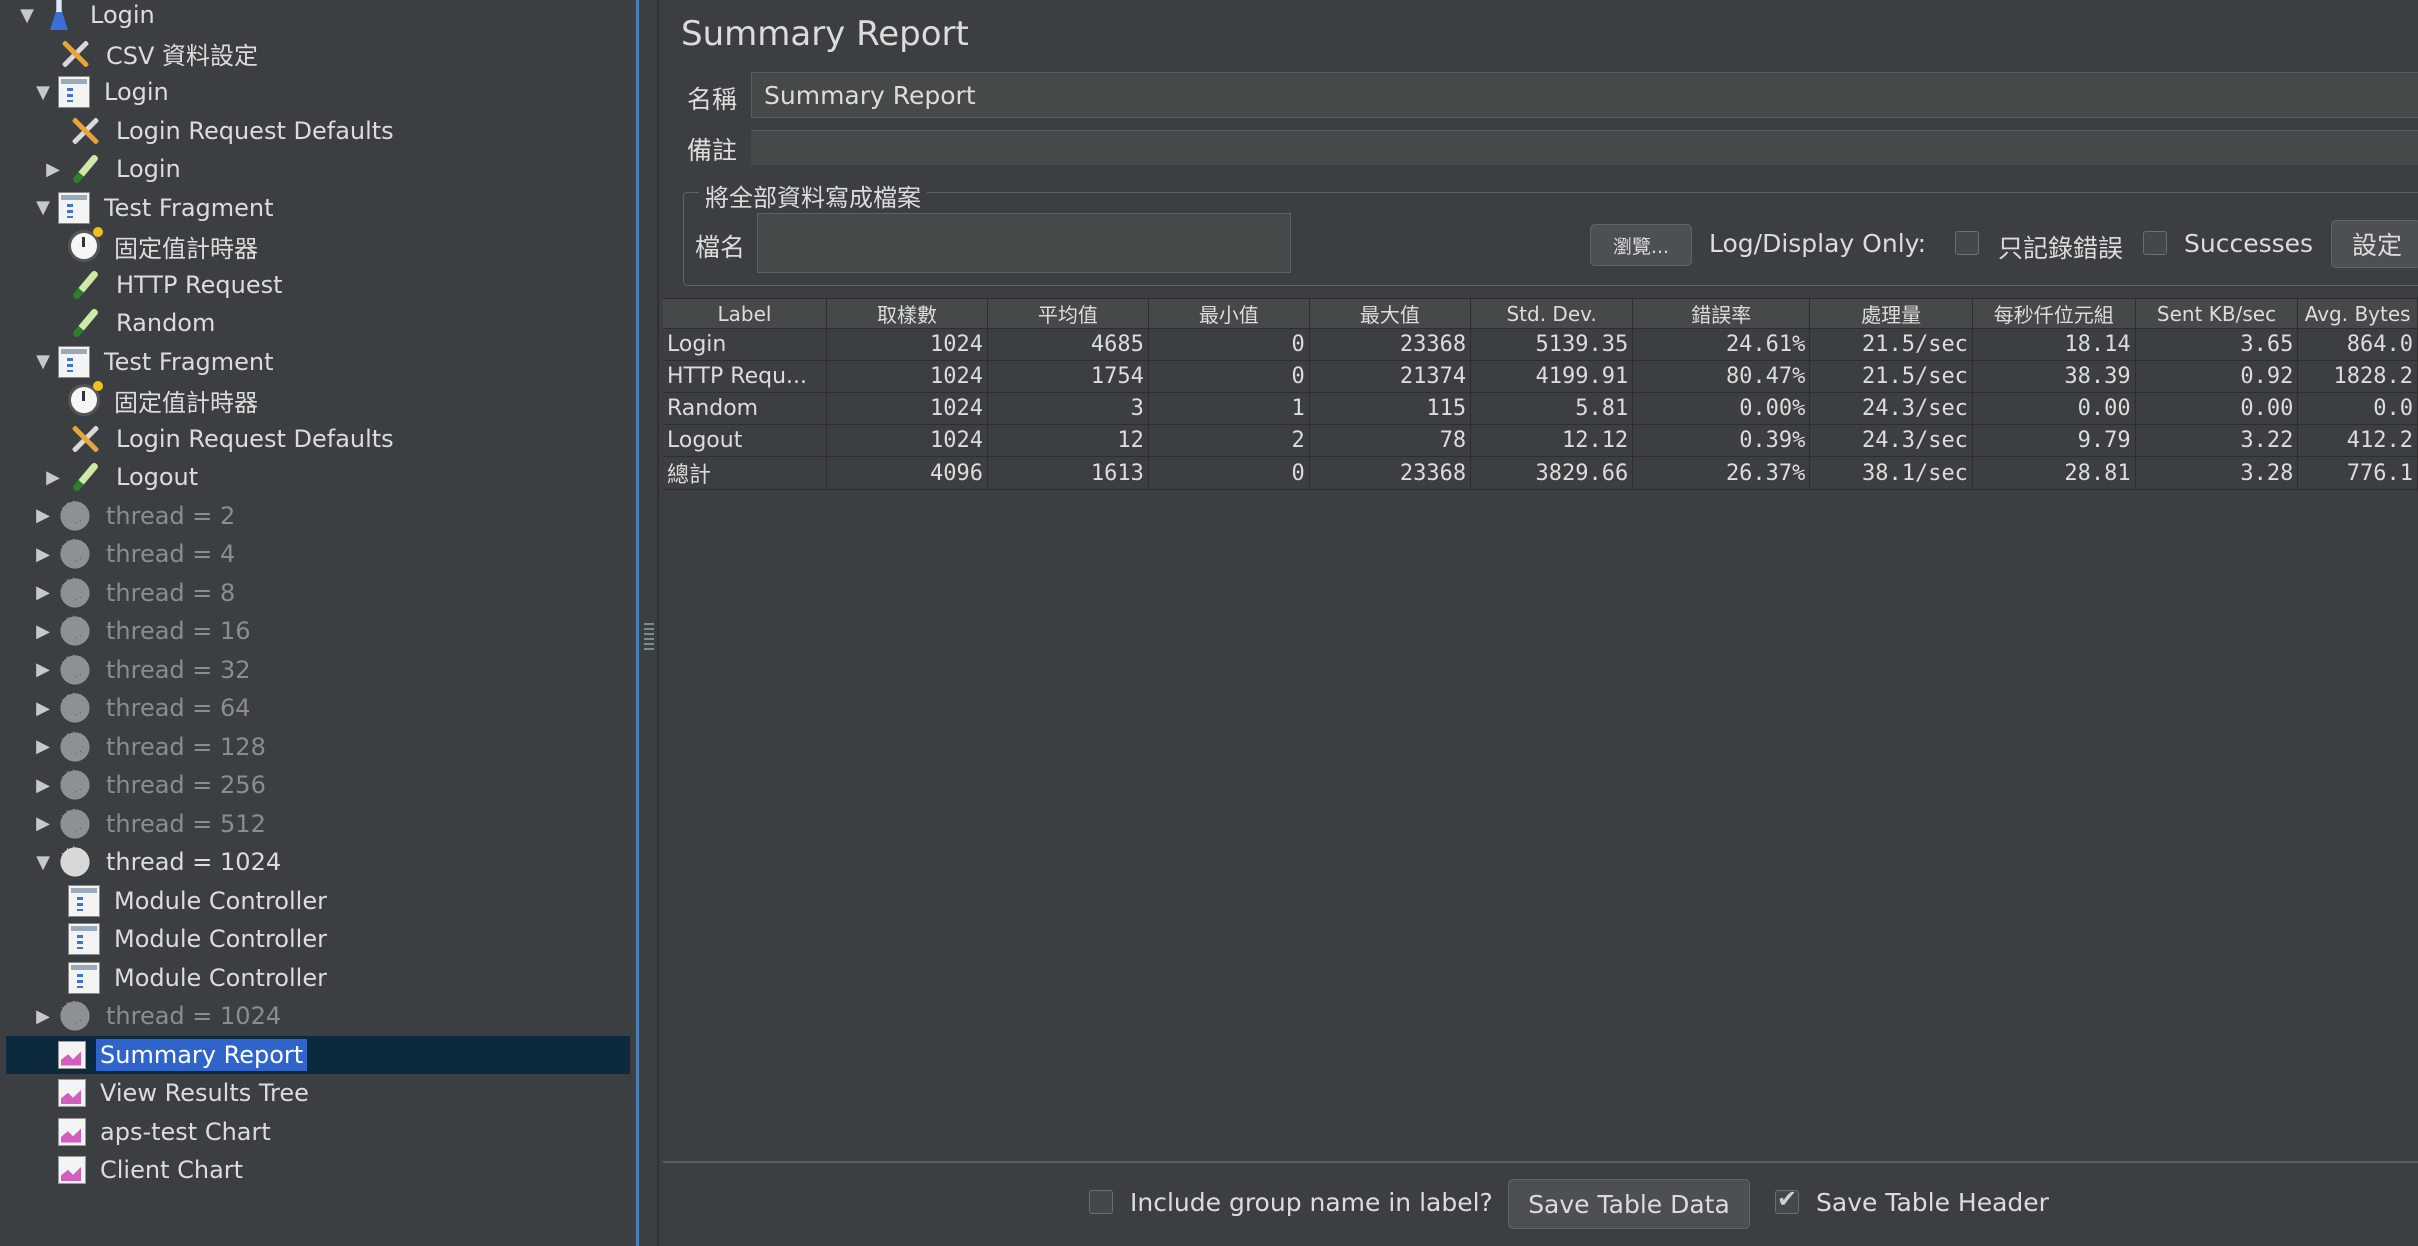 This screenshot has width=2418, height=1246. Describe the element at coordinates (1229, 314) in the screenshot. I see `column-header: 最小值` at that location.